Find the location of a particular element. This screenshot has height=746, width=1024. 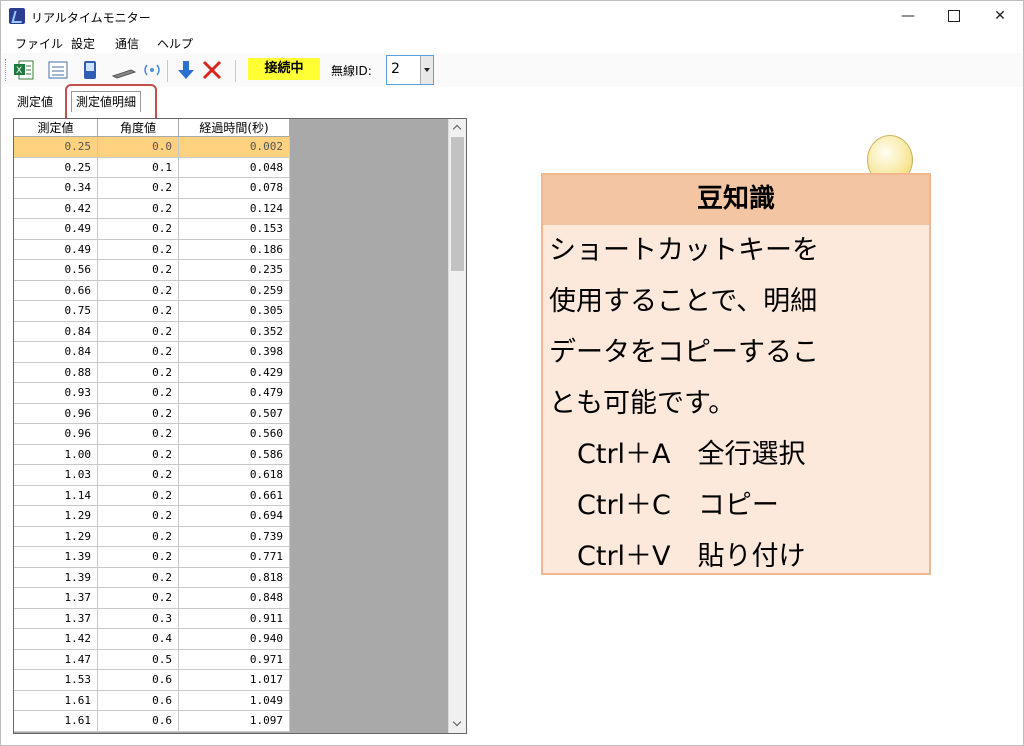

cell-elapsed-time: 0.235 is located at coordinates (234, 270).